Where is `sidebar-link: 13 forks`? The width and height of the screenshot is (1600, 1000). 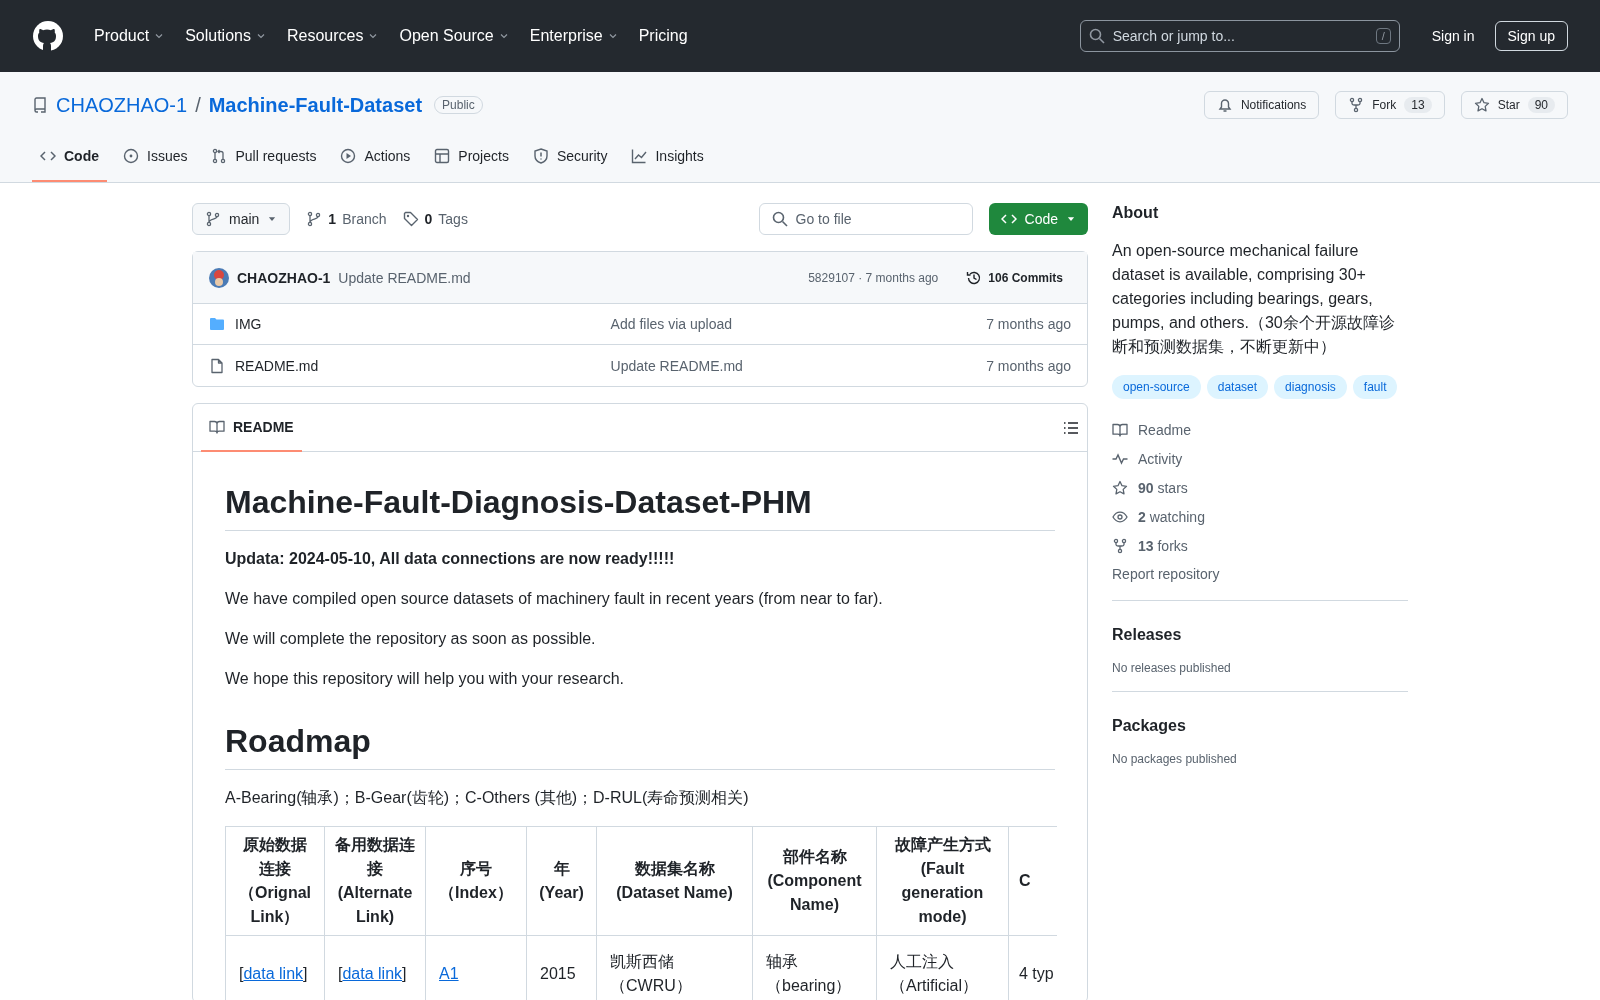 sidebar-link: 13 forks is located at coordinates (1163, 545).